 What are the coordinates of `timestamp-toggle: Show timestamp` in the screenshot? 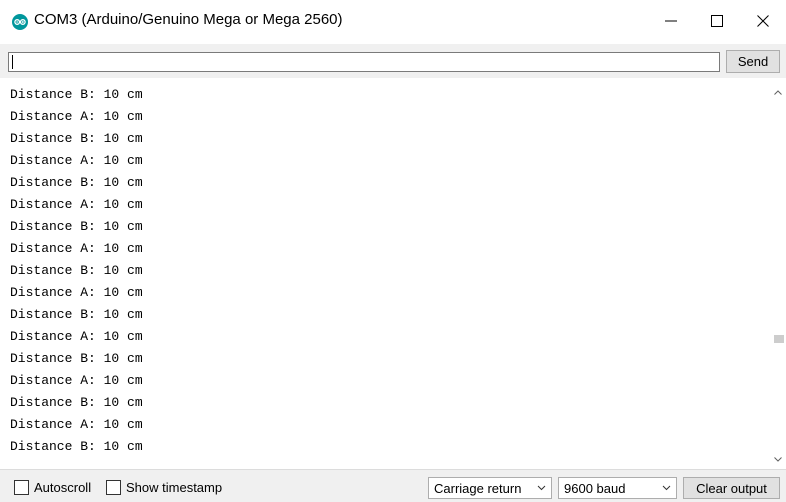 It's located at (164, 487).